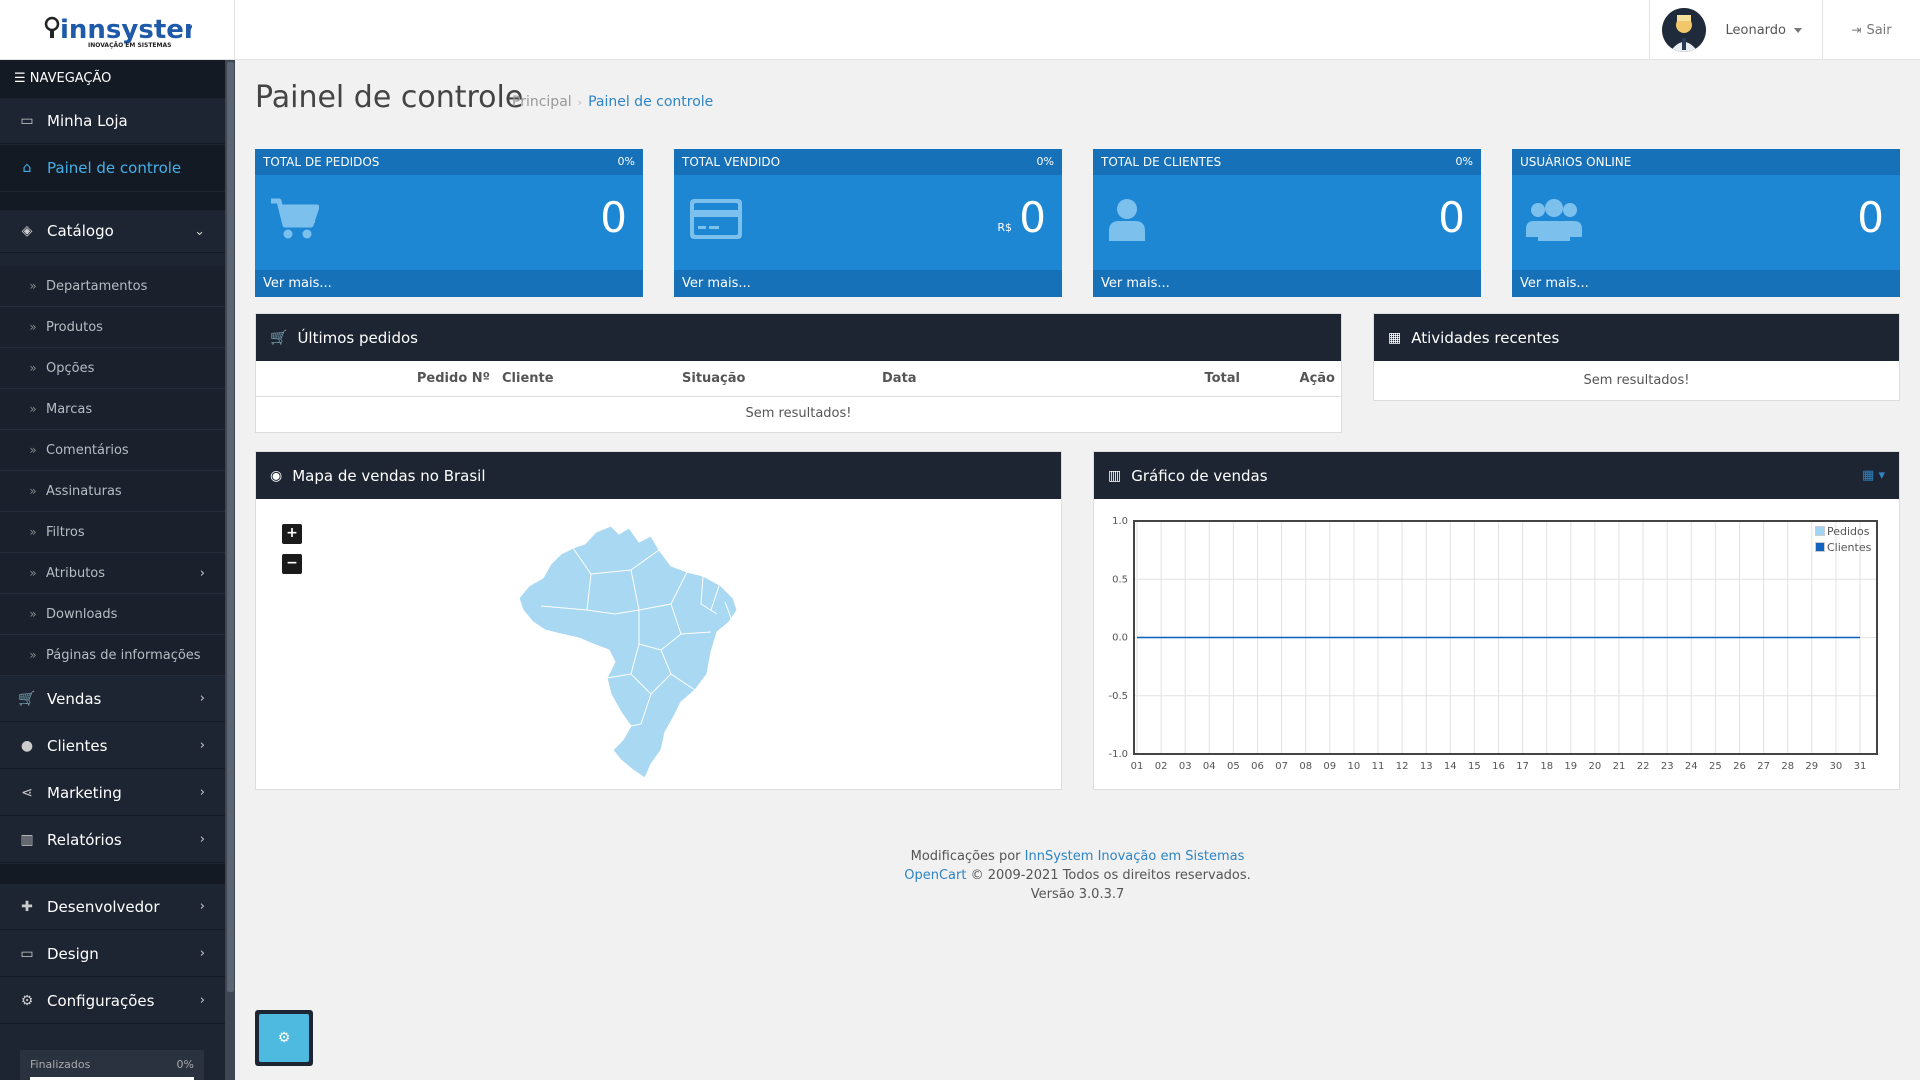 The image size is (1920, 1080). I want to click on sidebar-subitem-comentarios: » Comentários, so click(112, 450).